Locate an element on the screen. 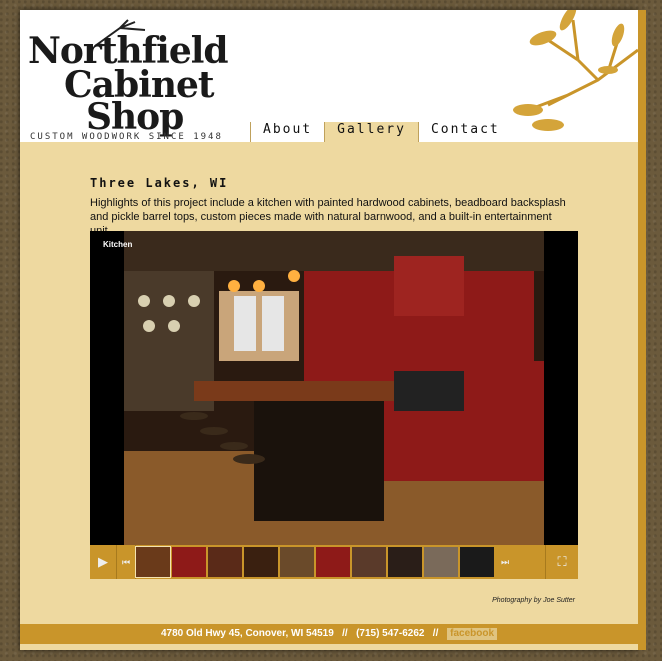 Image resolution: width=662 pixels, height=661 pixels. thumbnail-strip is located at coordinates (315, 562).